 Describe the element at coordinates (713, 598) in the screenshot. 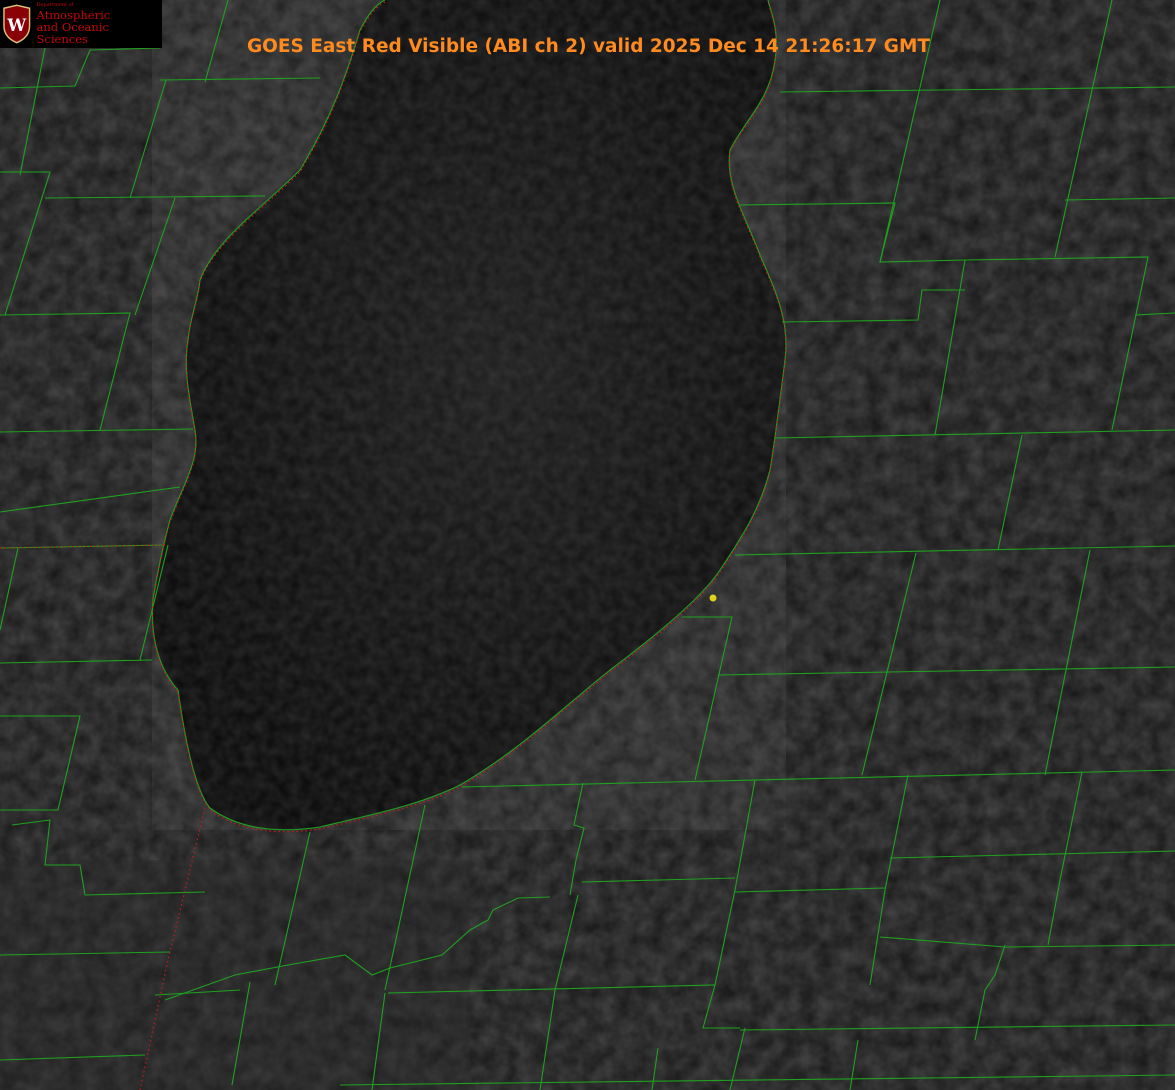

I see `location-dot-icon` at that location.